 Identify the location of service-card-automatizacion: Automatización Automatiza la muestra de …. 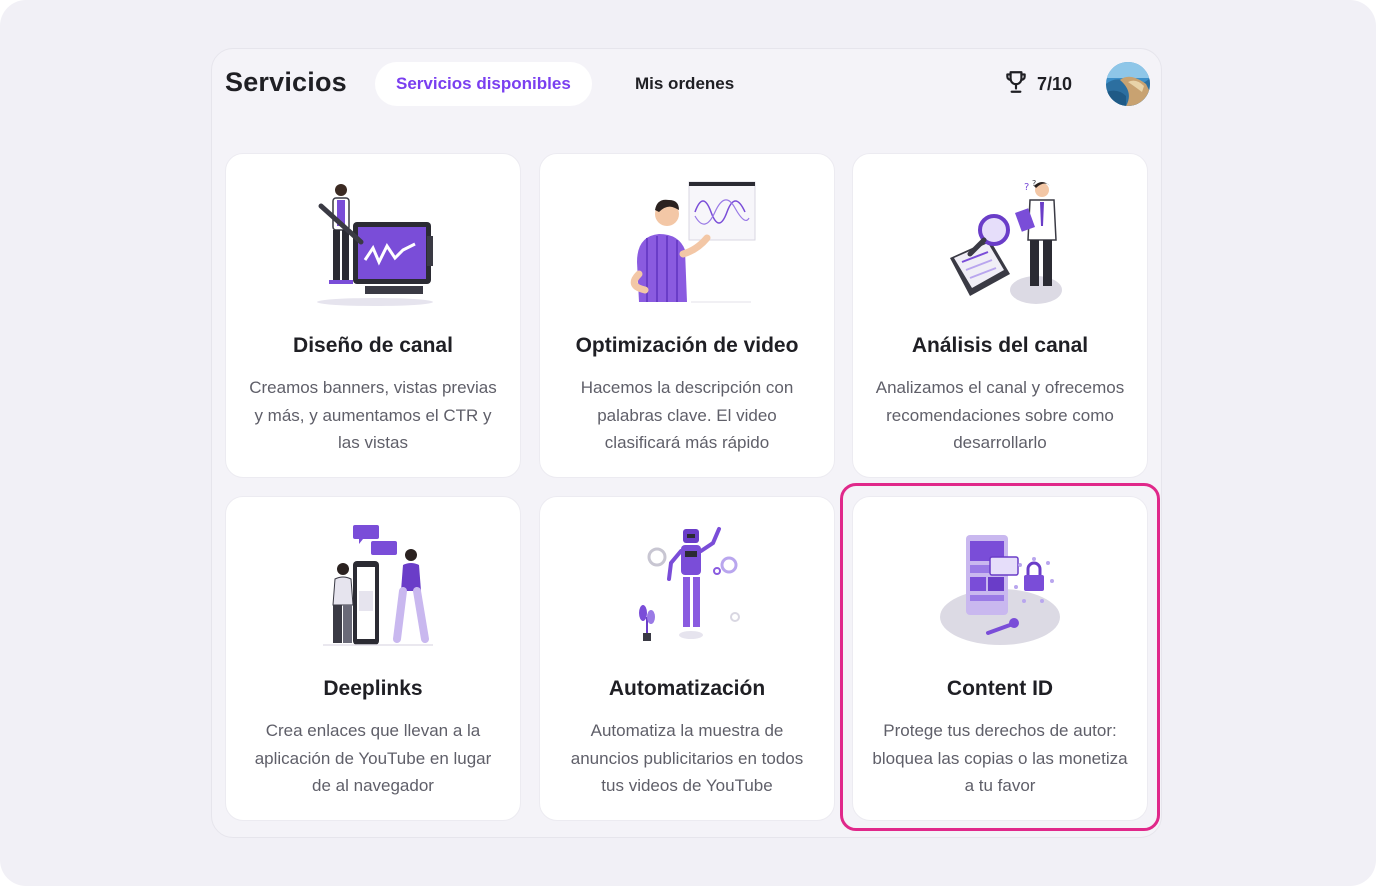
(687, 658).